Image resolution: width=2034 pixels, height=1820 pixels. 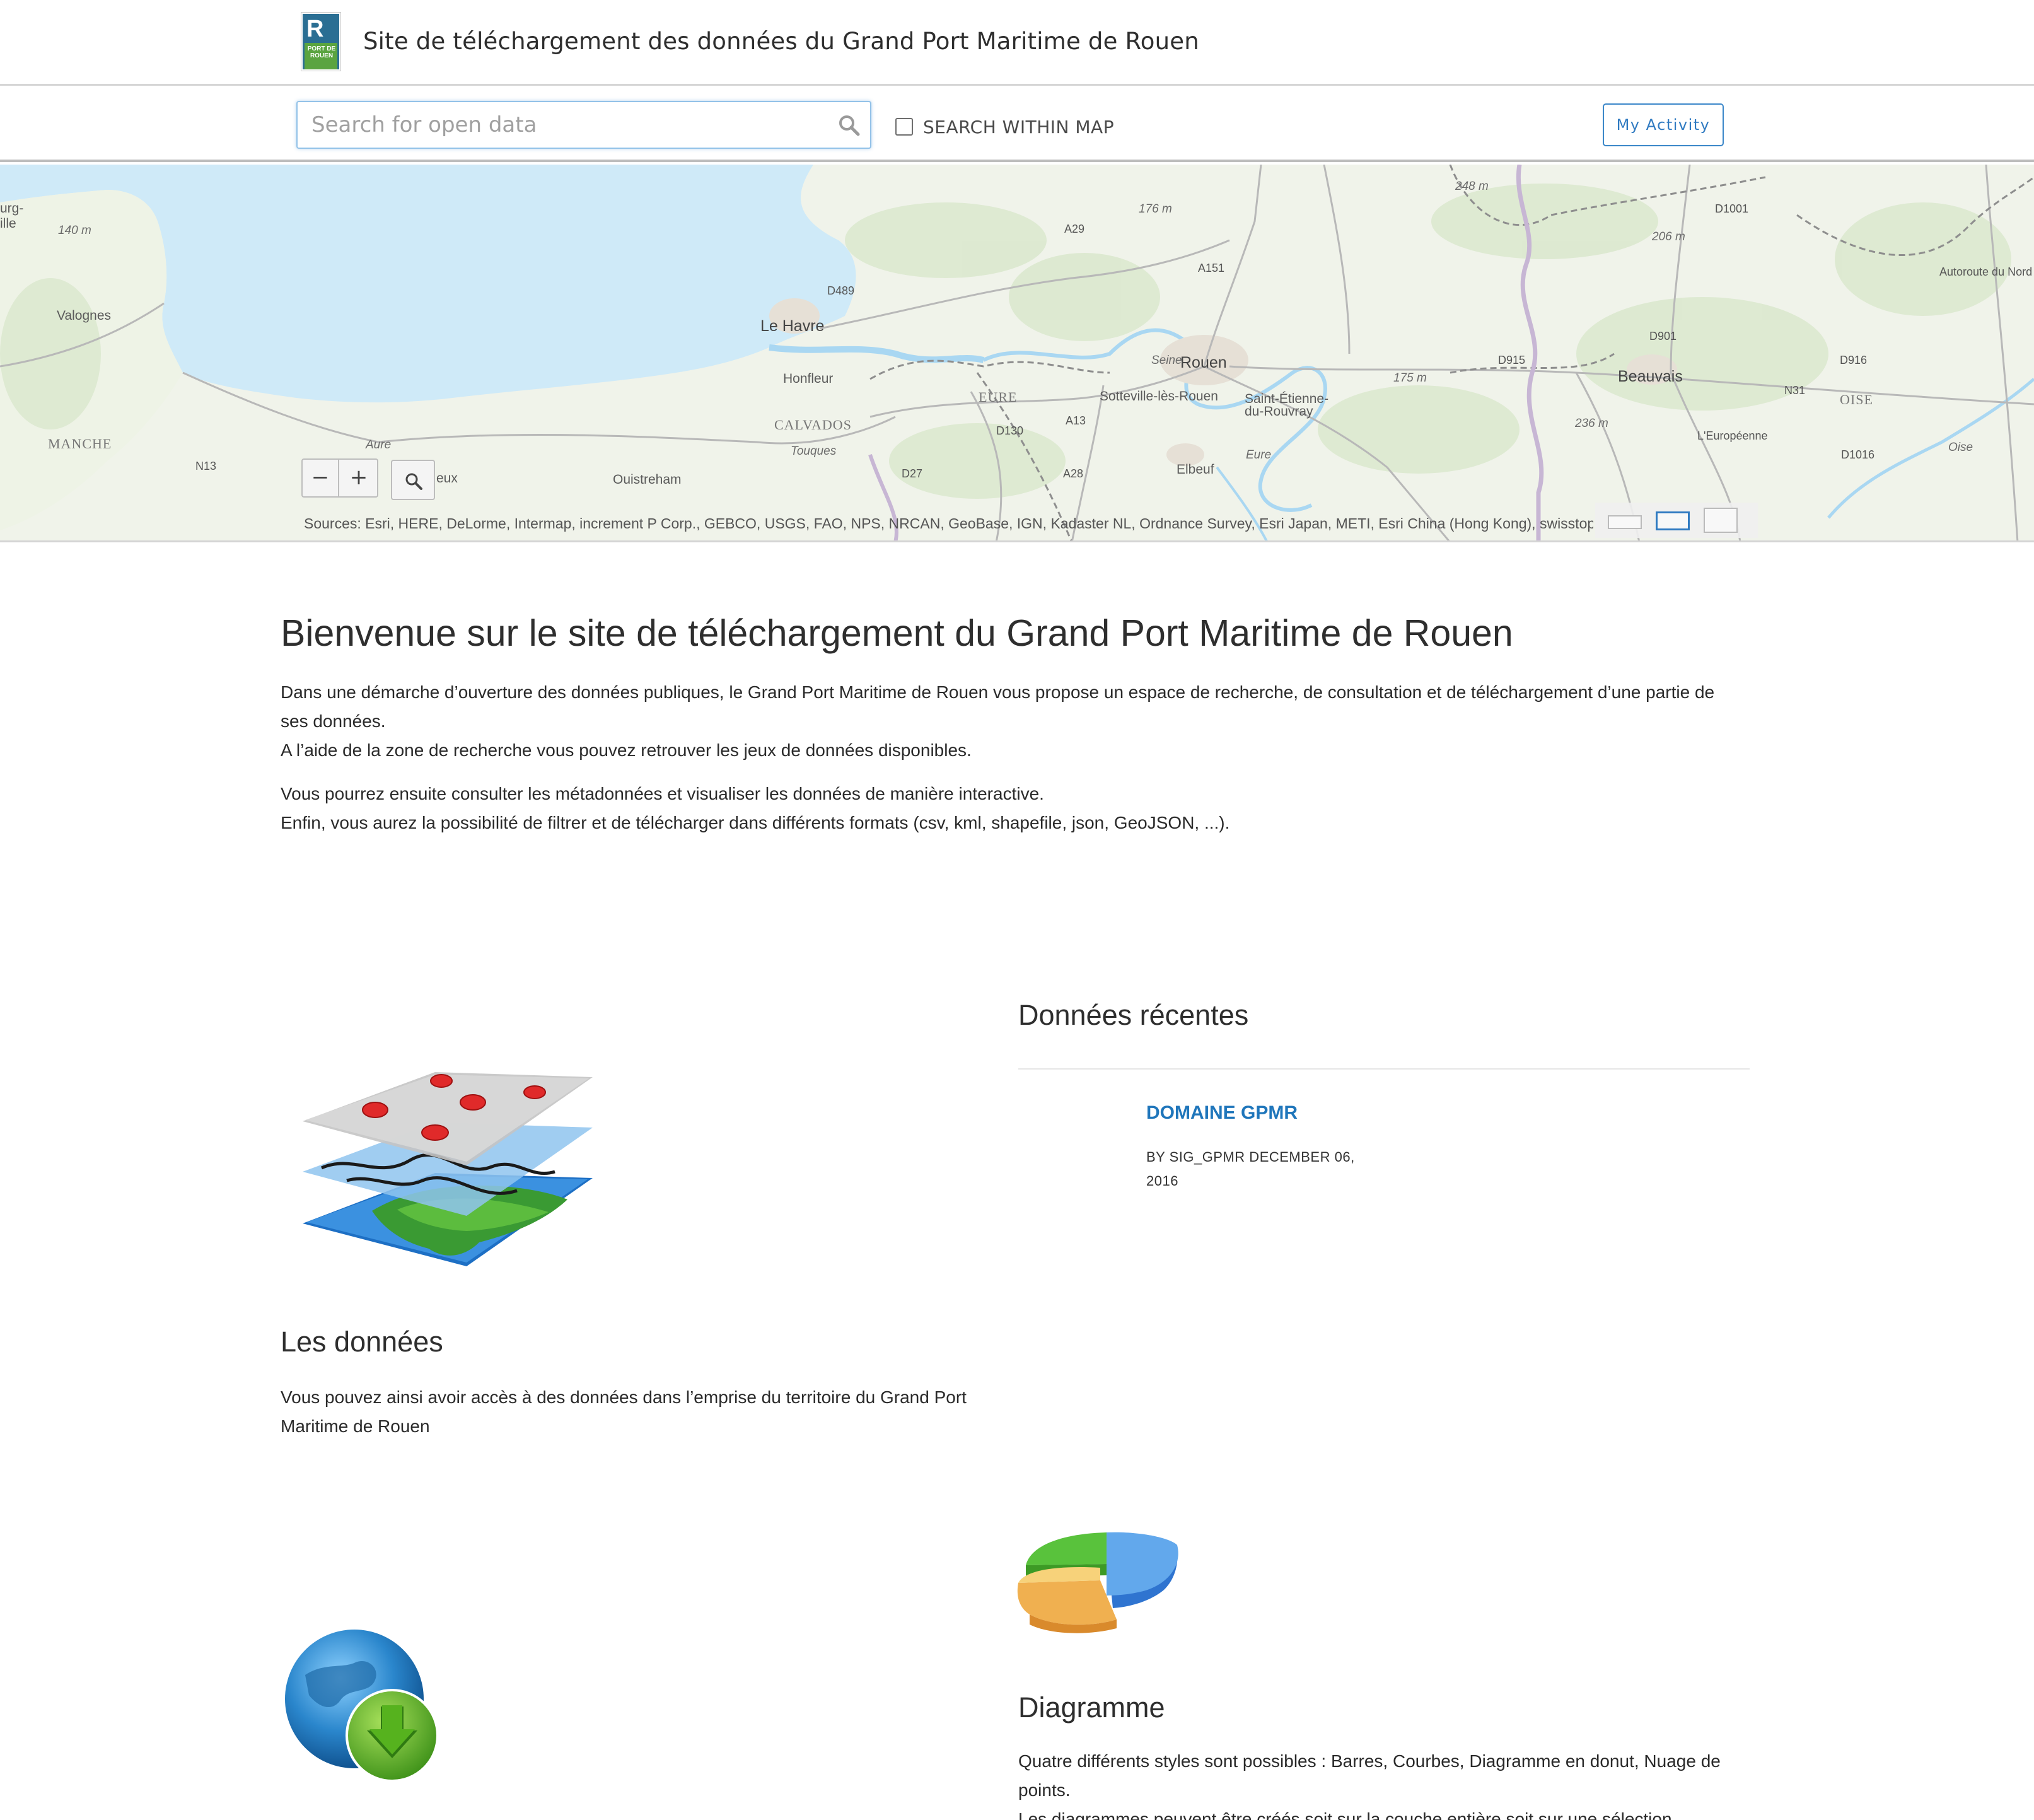 What do you see at coordinates (448, 1169) in the screenshot?
I see `map-layers-icon` at bounding box center [448, 1169].